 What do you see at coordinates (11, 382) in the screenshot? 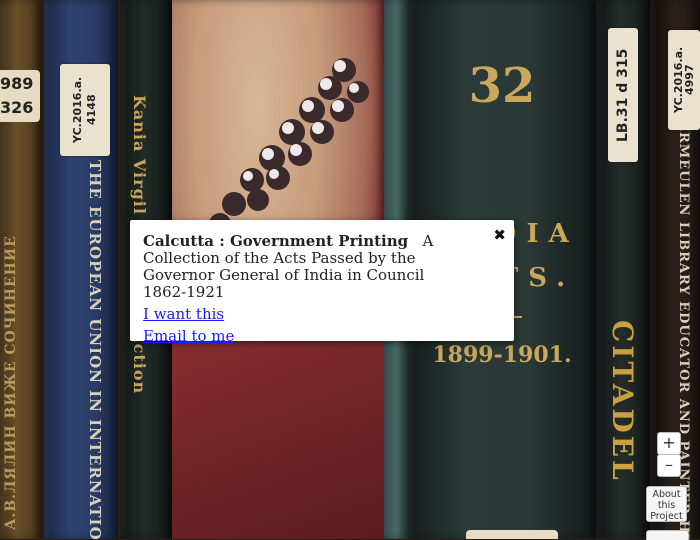
I see `book-1-spine-text: А.В.ЛЯЛИН ВИЖЕ СОЧИНЕНИЕ` at bounding box center [11, 382].